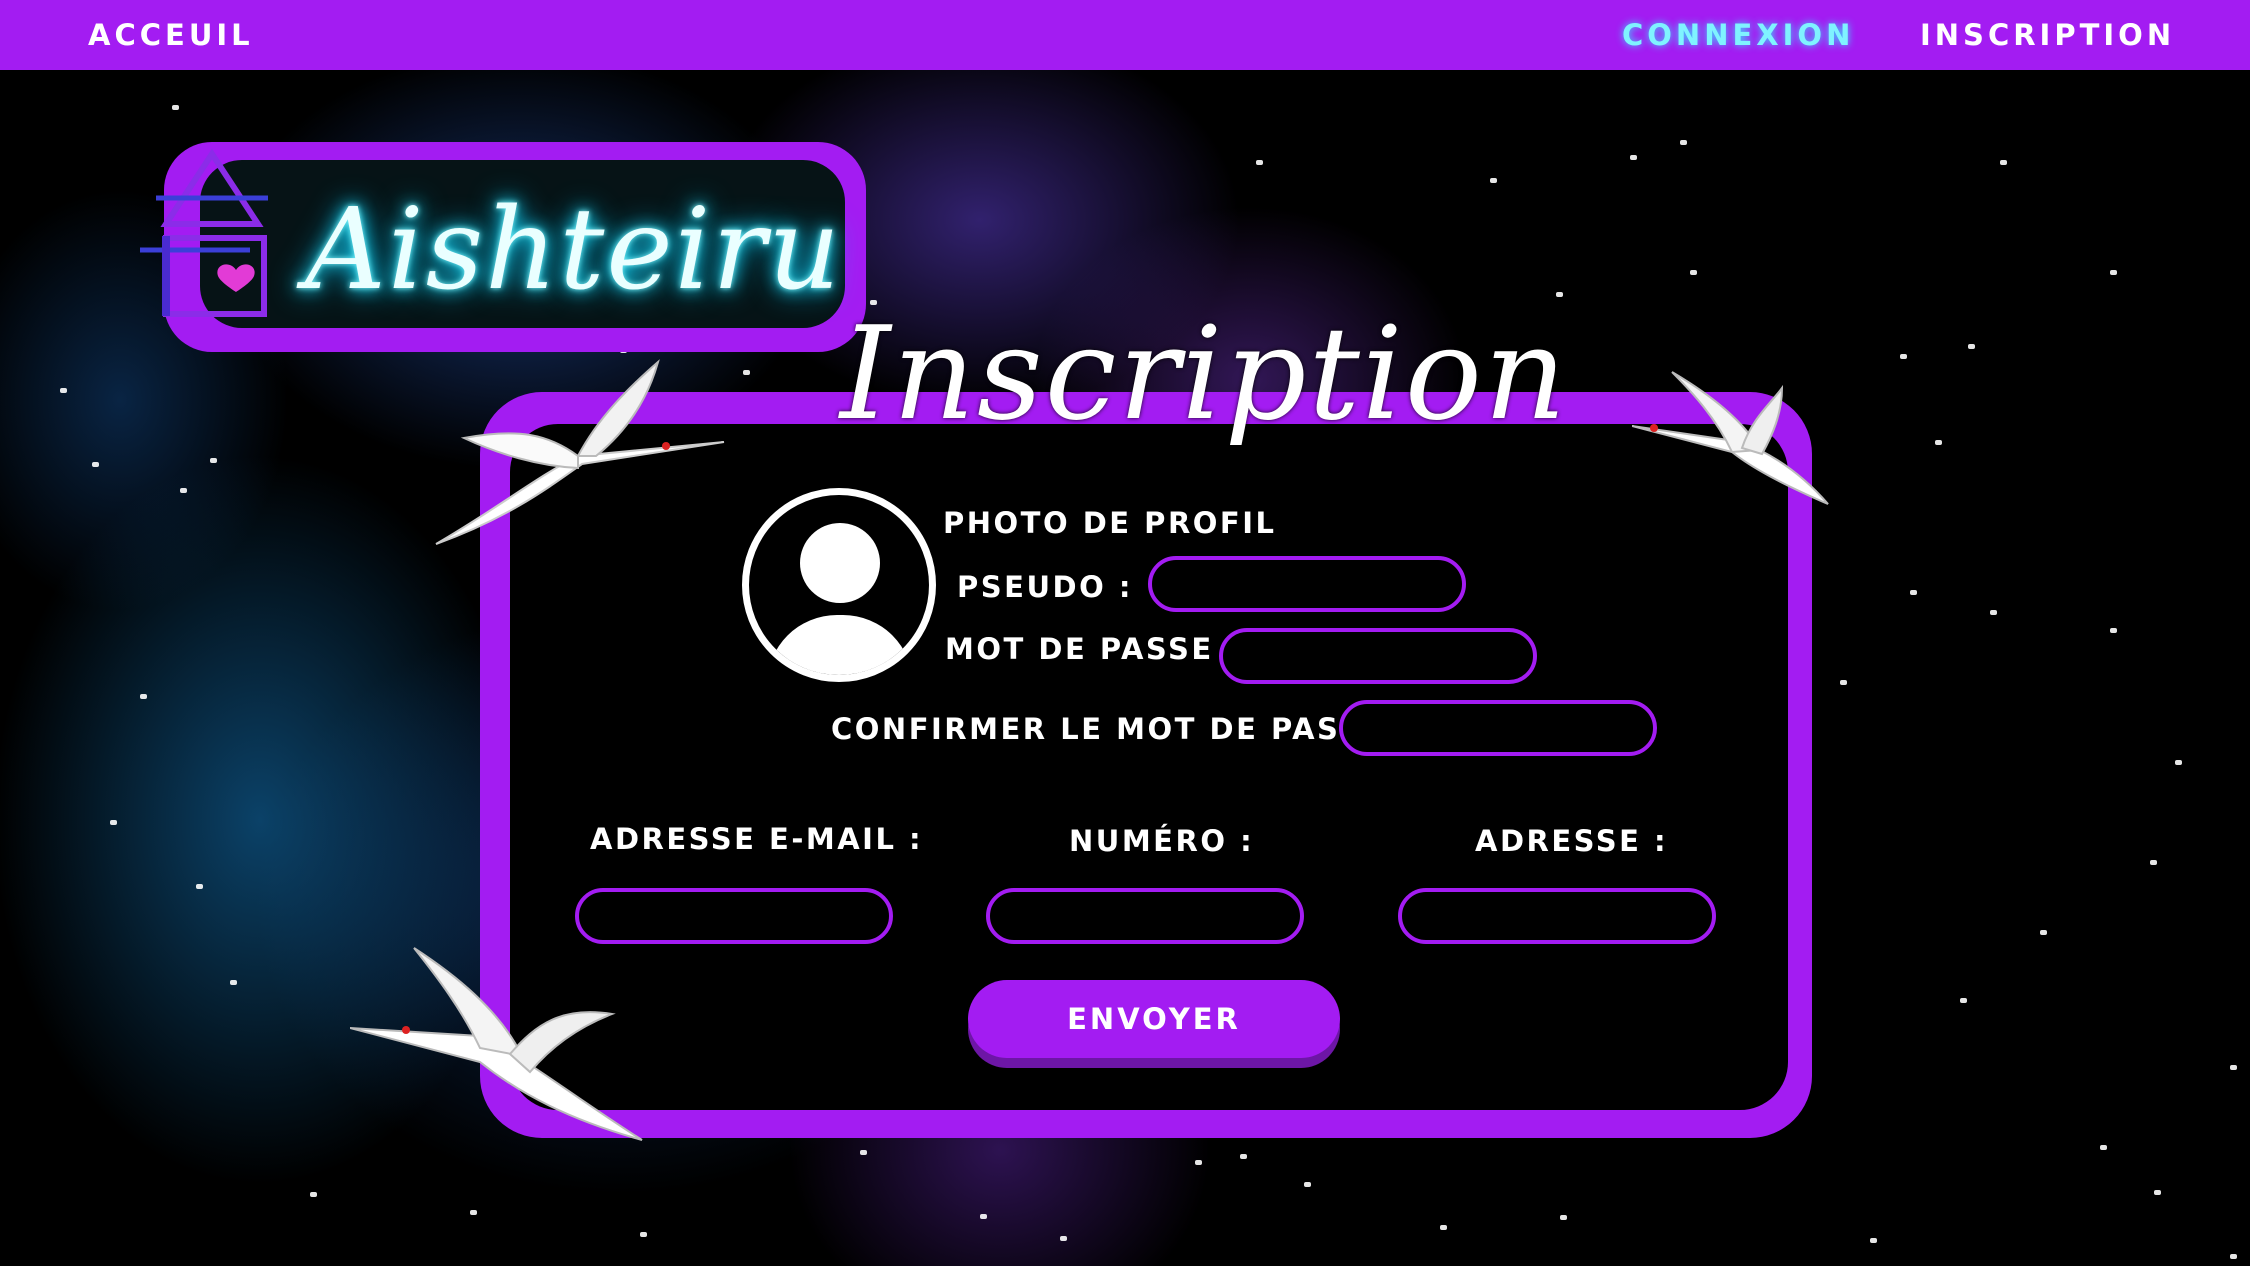  What do you see at coordinates (1498, 728) in the screenshot?
I see `confirm-password-field` at bounding box center [1498, 728].